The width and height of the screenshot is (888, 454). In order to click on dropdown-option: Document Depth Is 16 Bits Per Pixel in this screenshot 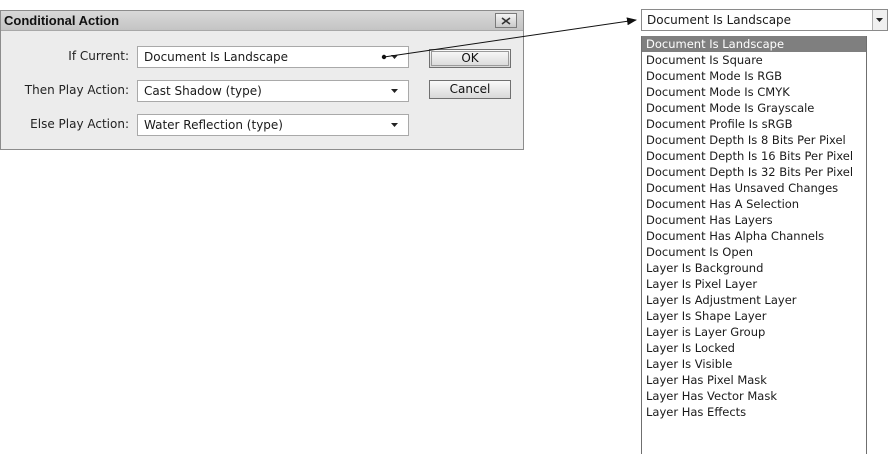, I will do `click(754, 156)`.